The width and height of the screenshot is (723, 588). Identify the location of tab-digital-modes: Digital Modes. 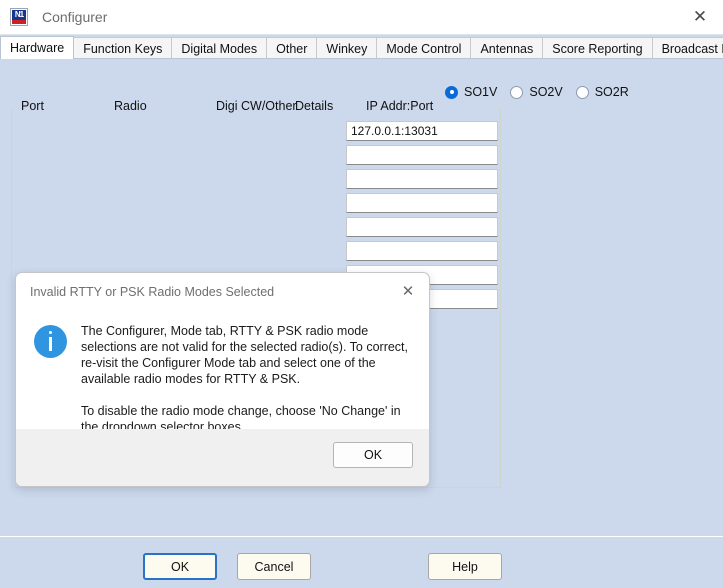
(219, 48).